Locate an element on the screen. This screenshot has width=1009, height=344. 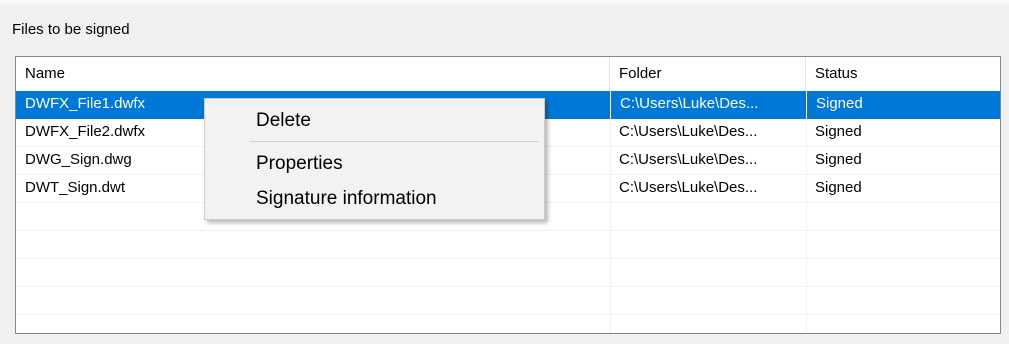
context-menu: Delete Properties Signature information is located at coordinates (374, 159).